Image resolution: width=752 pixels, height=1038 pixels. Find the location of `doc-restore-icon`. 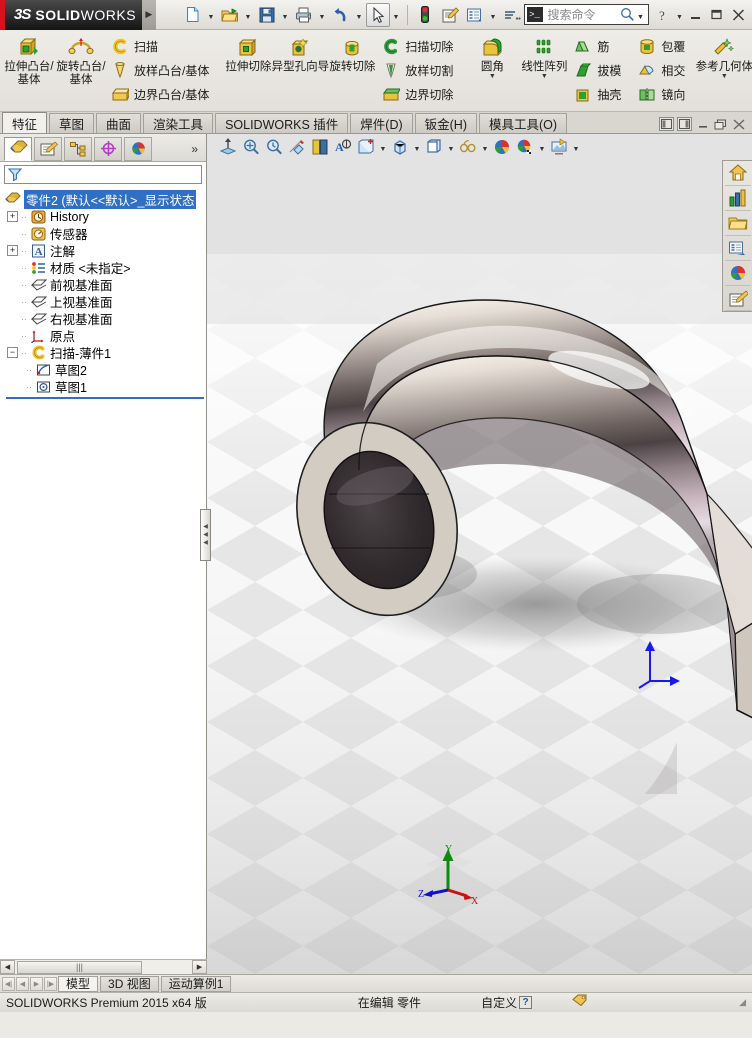

doc-restore-icon is located at coordinates (720, 124).